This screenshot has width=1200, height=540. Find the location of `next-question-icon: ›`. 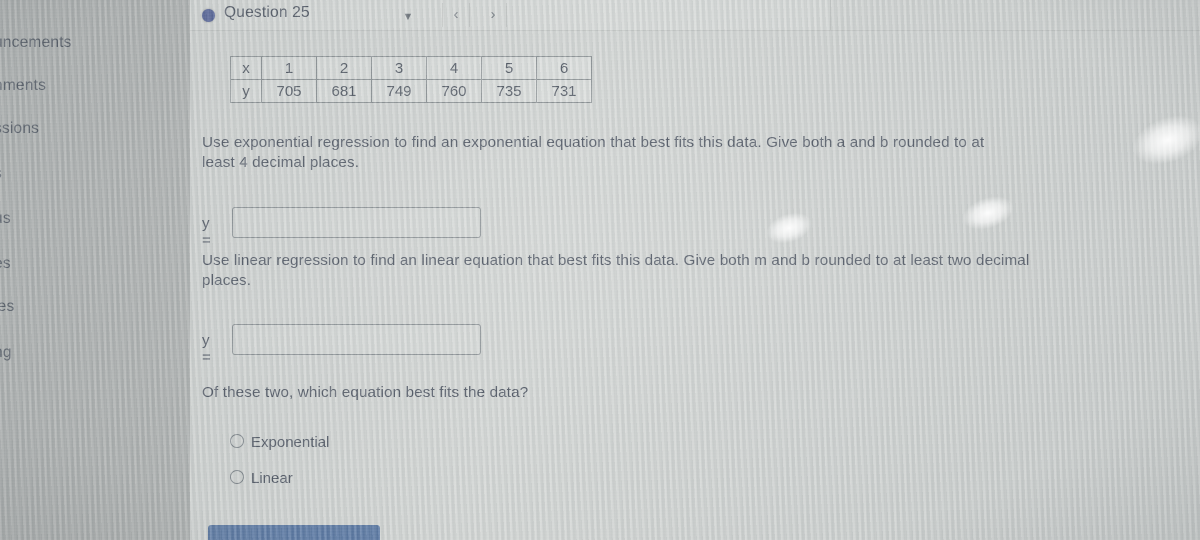

next-question-icon: › is located at coordinates (493, 15).